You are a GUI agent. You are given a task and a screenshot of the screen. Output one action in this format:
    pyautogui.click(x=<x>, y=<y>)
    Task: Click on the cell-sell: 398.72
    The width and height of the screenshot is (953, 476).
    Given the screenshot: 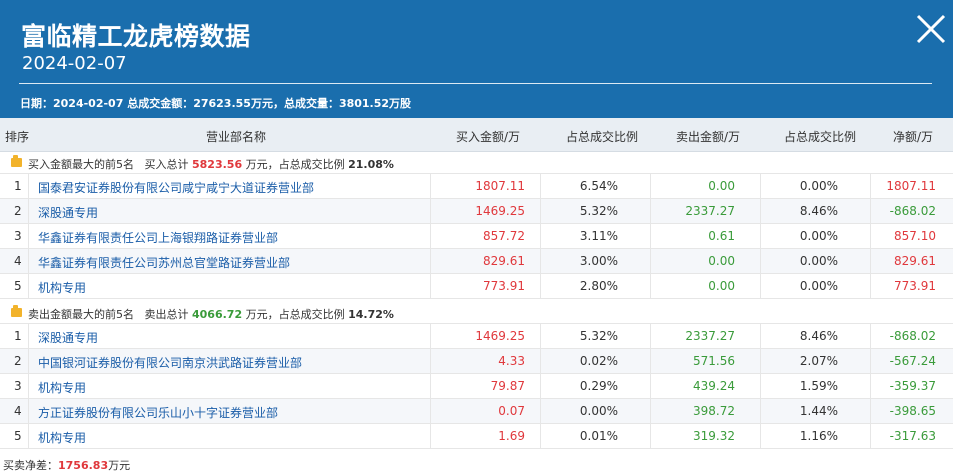 What is the action you would take?
    pyautogui.click(x=714, y=411)
    